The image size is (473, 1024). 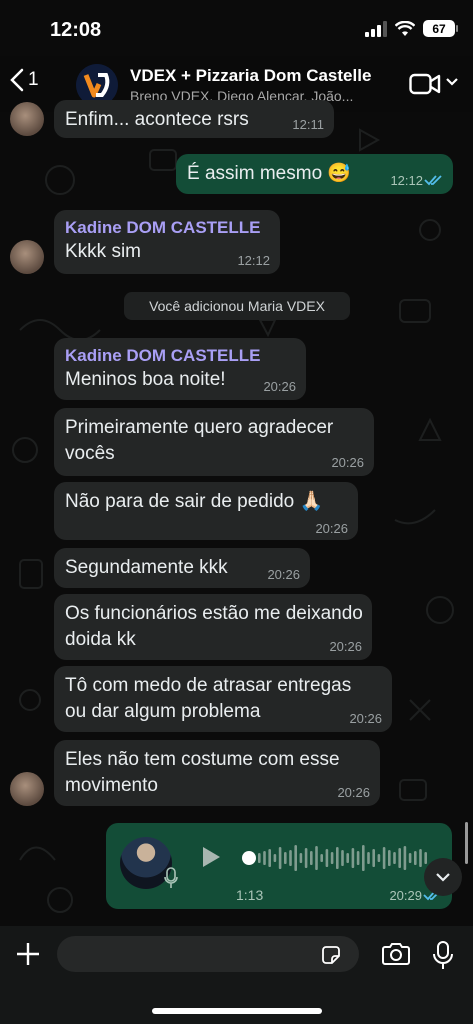 What do you see at coordinates (194, 501) in the screenshot?
I see `message-text: Não para de sair de pedido 🙏🏻` at bounding box center [194, 501].